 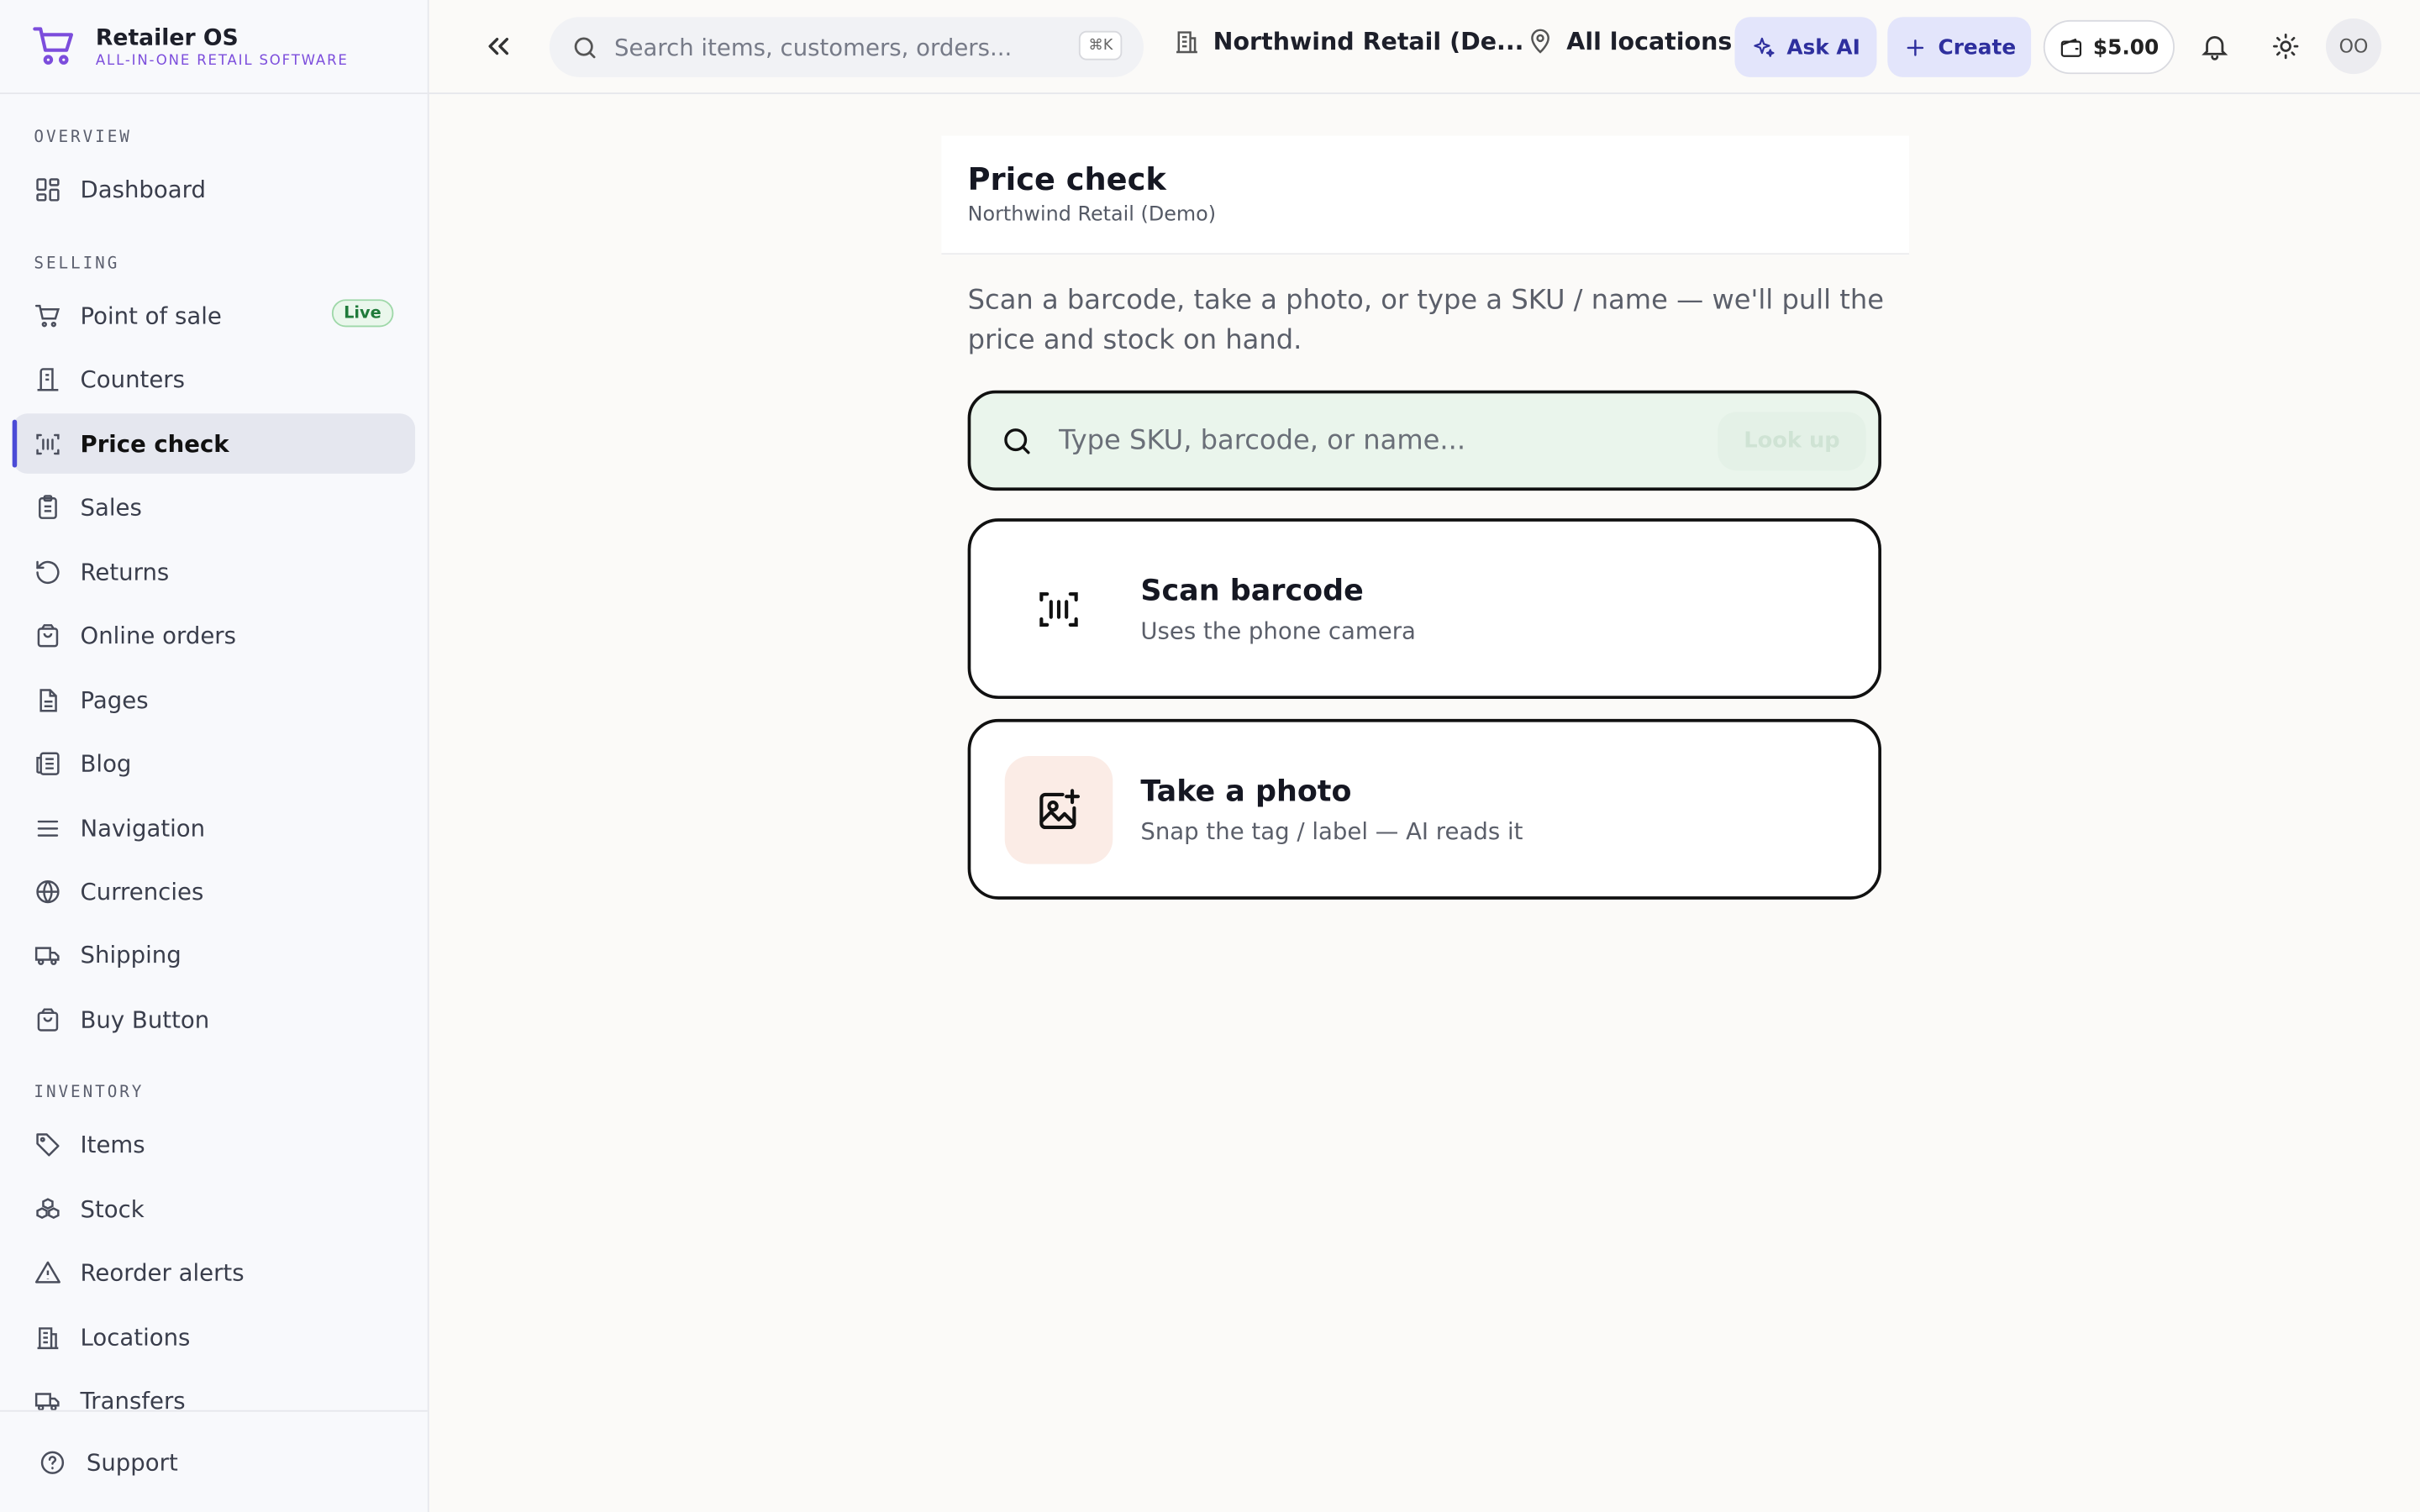 I want to click on bell-icon, so click(x=2214, y=46).